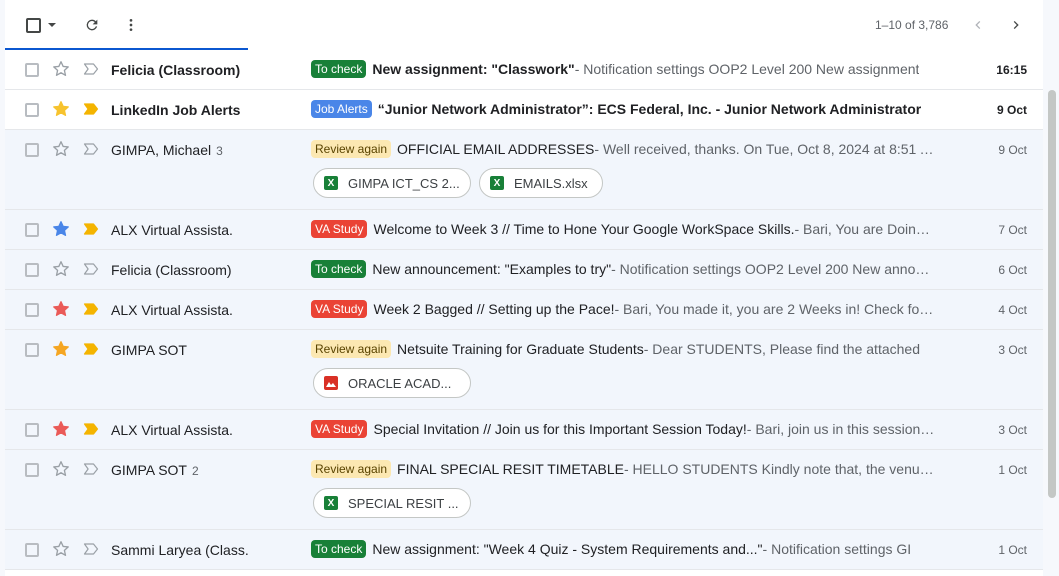 The image size is (1059, 576). I want to click on toolbar: 1–10 of 3,786, so click(524, 25).